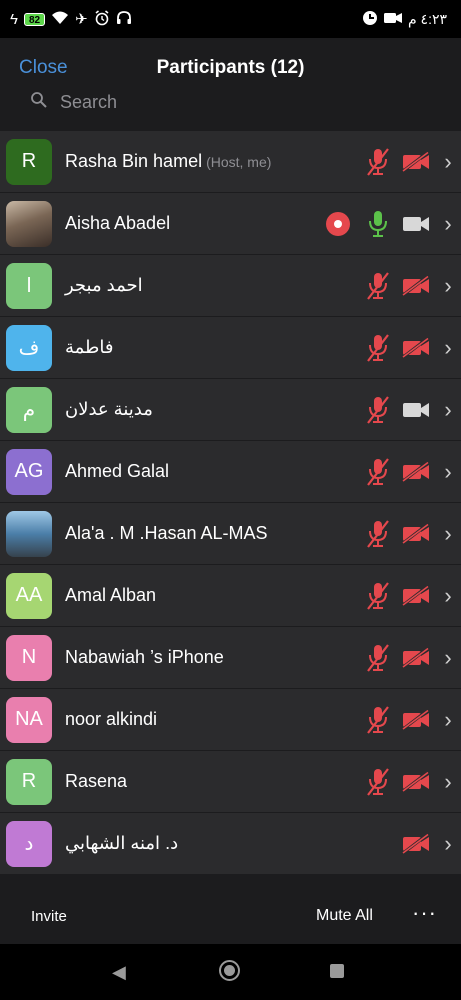  I want to click on search-bar, so click(195, 102).